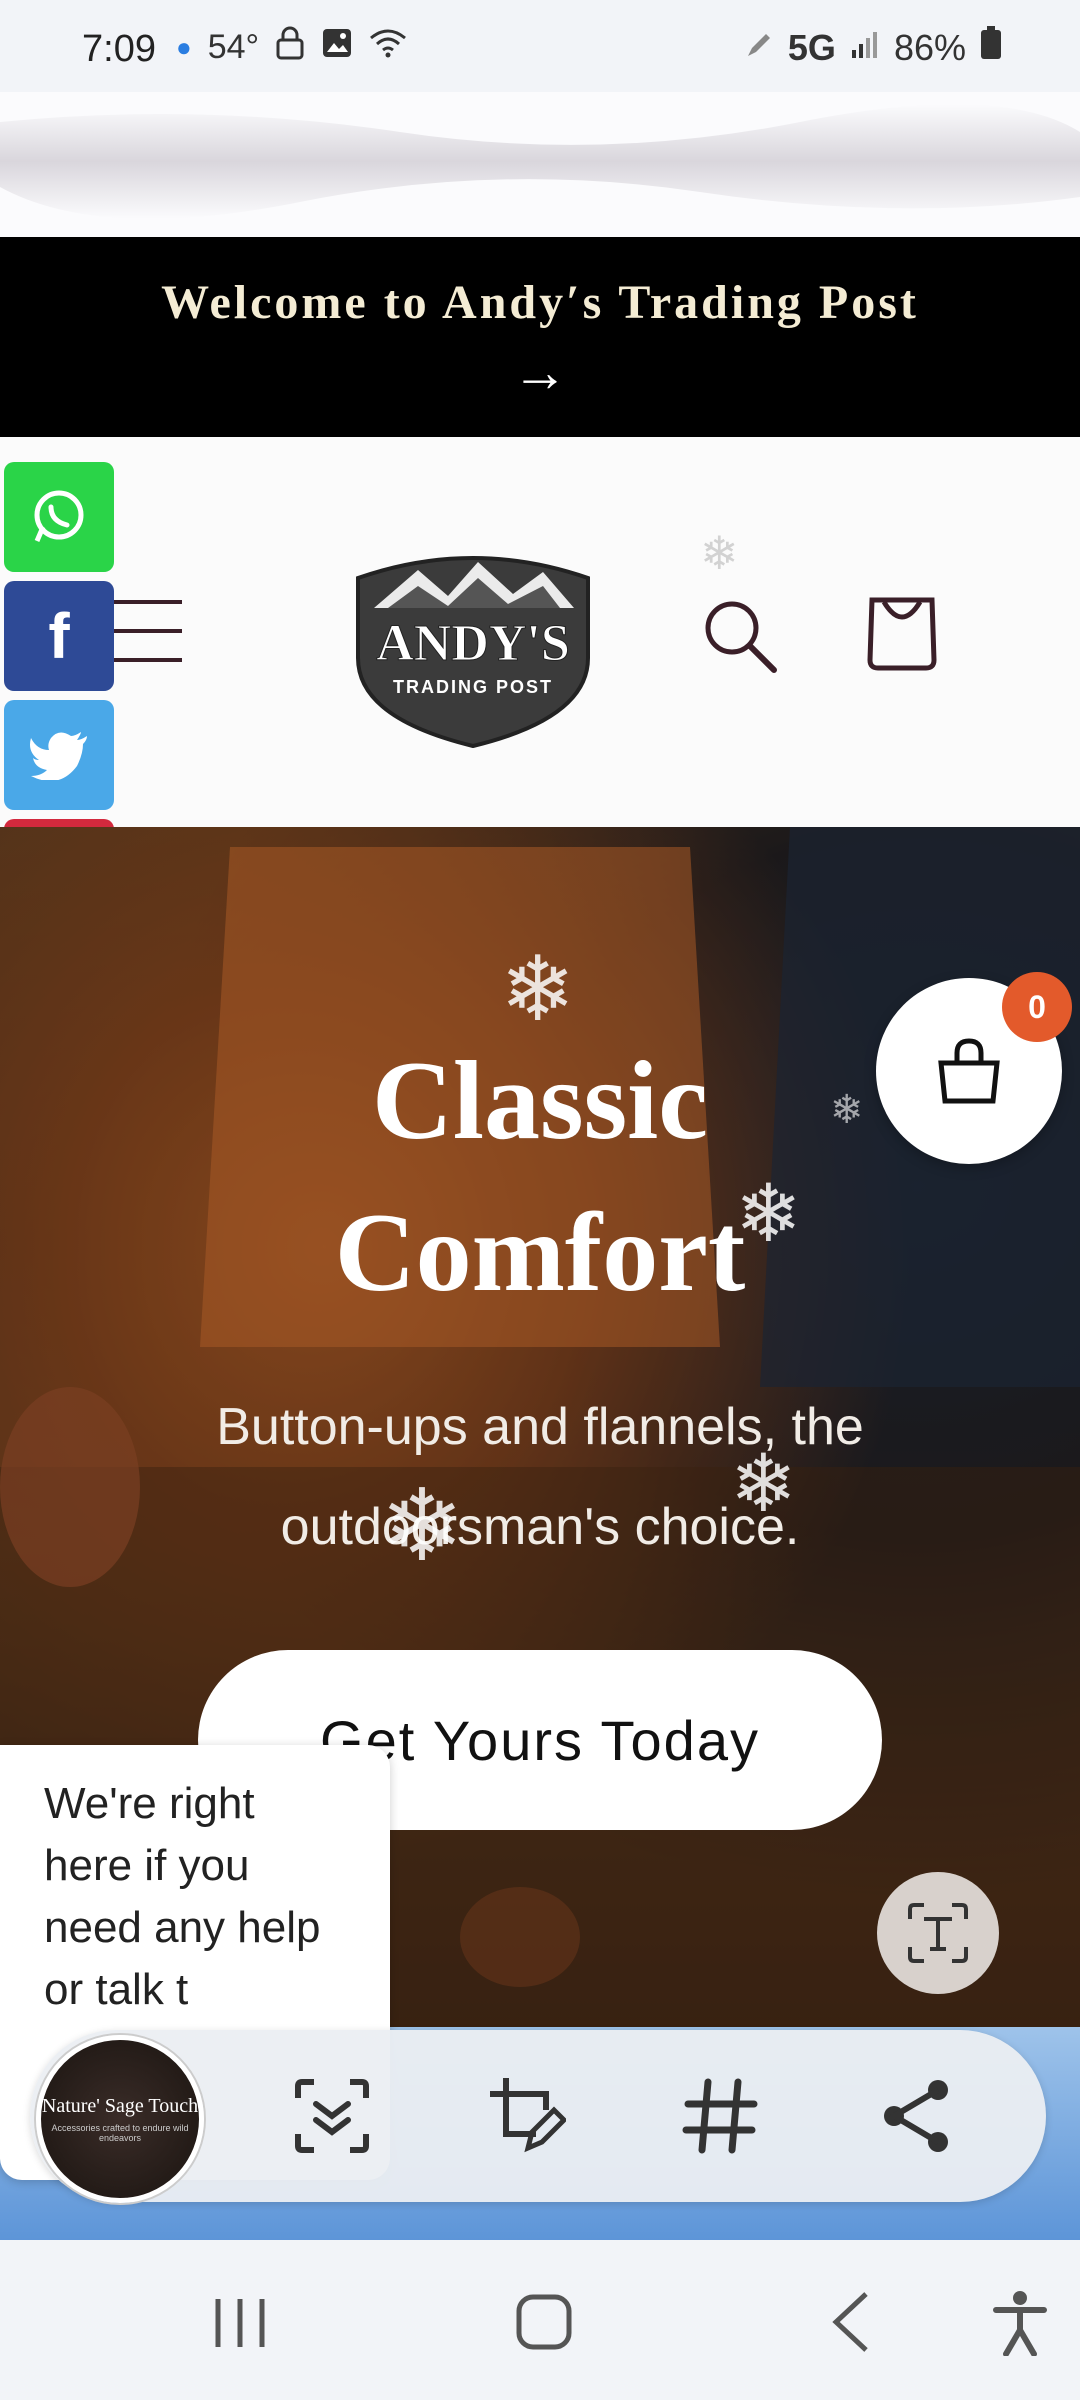  What do you see at coordinates (540, 164) in the screenshot?
I see `decorative-wave` at bounding box center [540, 164].